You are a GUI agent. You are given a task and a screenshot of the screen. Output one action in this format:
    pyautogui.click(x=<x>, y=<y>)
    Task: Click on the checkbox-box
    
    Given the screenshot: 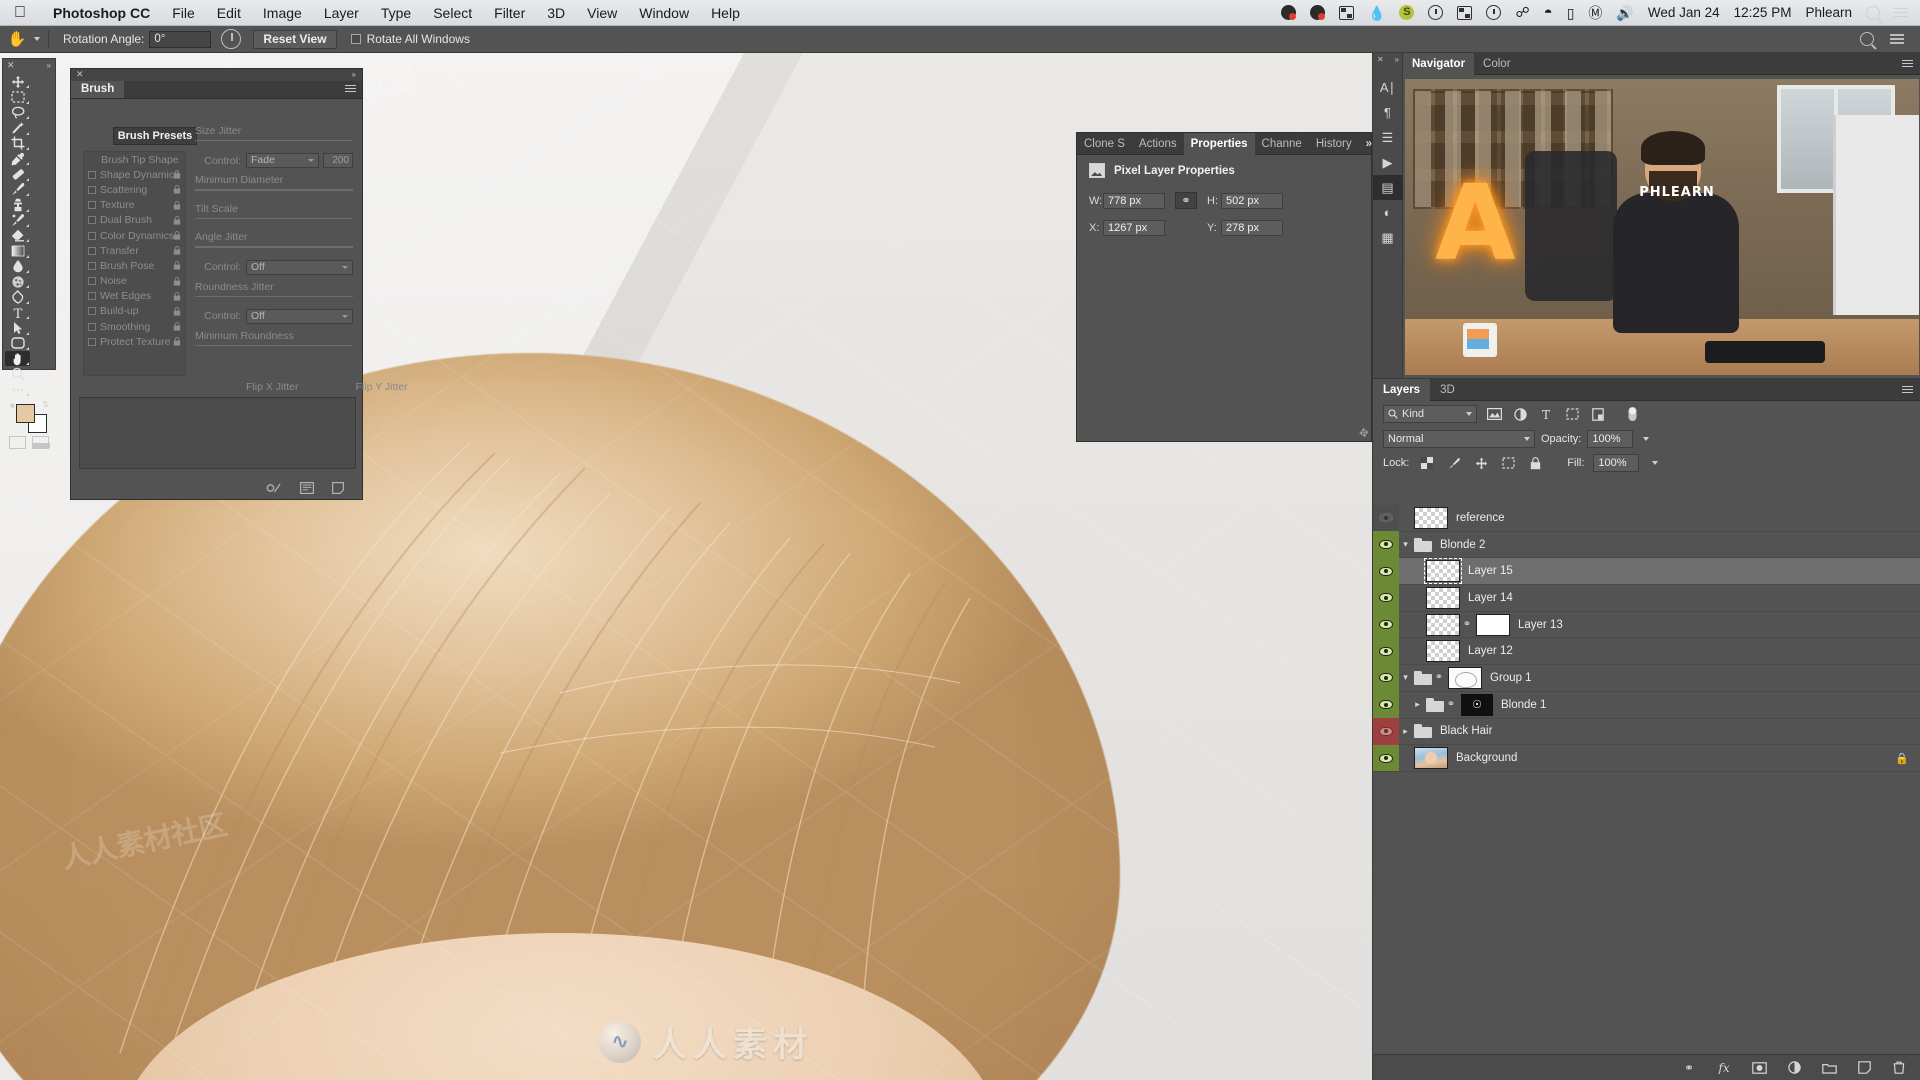 What is the action you would take?
    pyautogui.click(x=355, y=39)
    